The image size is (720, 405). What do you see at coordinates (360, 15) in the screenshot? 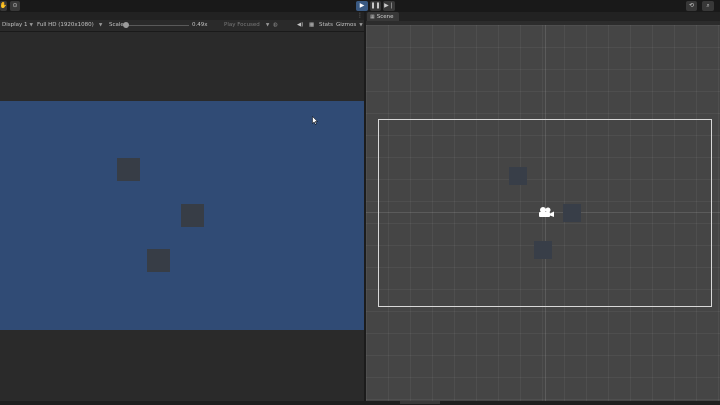
I see `kebab-menu-icon: ⋮` at bounding box center [360, 15].